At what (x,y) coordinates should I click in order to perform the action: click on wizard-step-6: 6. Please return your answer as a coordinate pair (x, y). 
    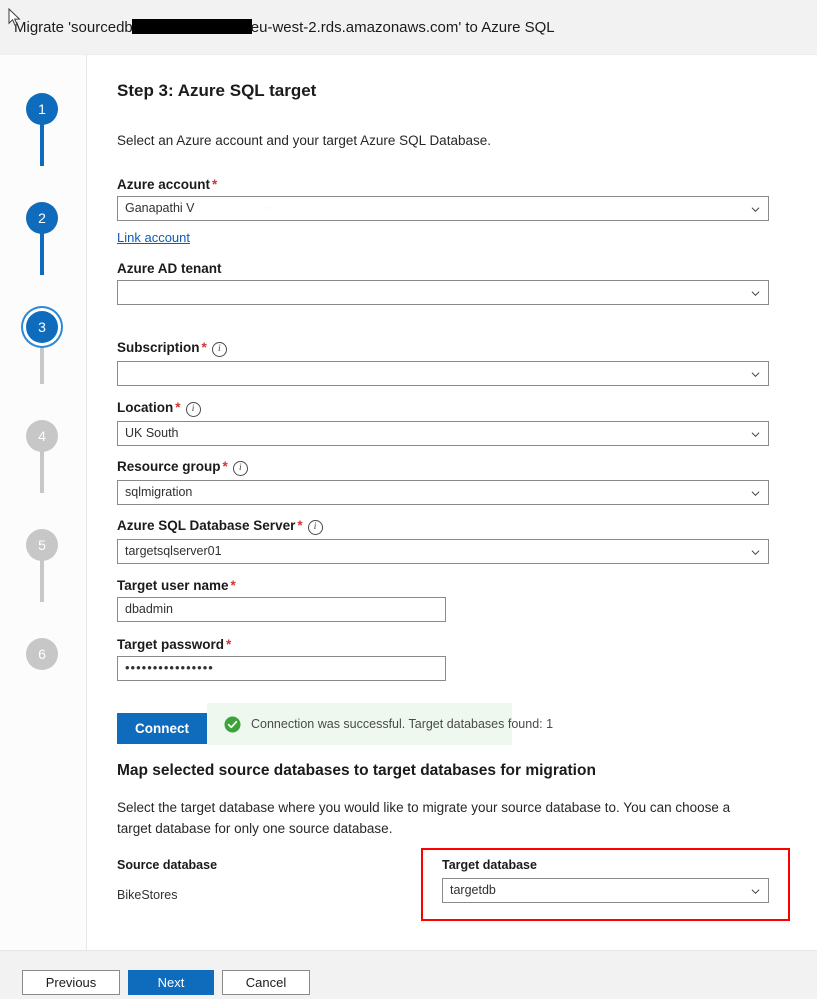
    Looking at the image, I should click on (42, 654).